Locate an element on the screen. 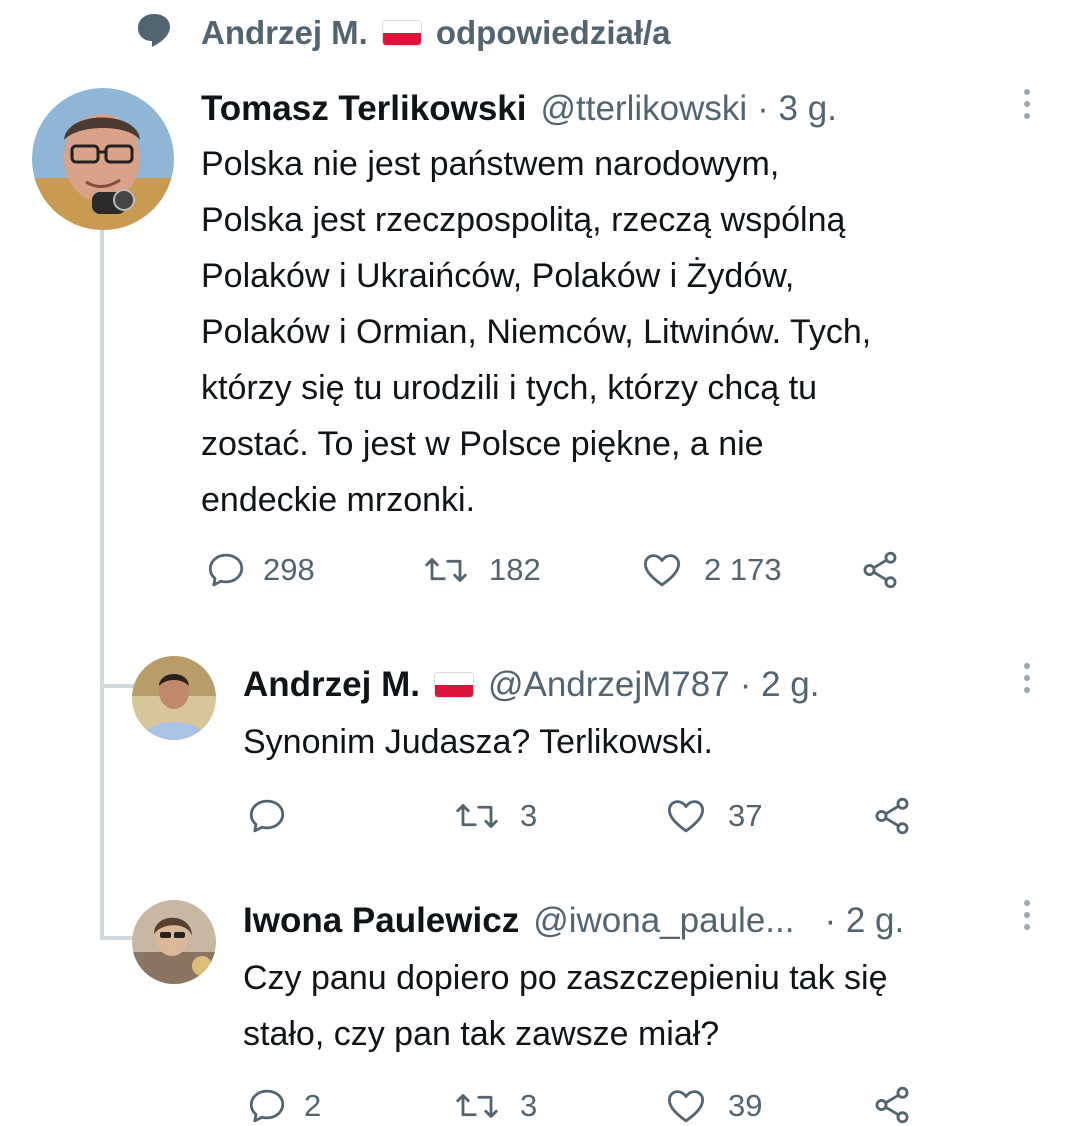  like-count: 37 is located at coordinates (745, 815).